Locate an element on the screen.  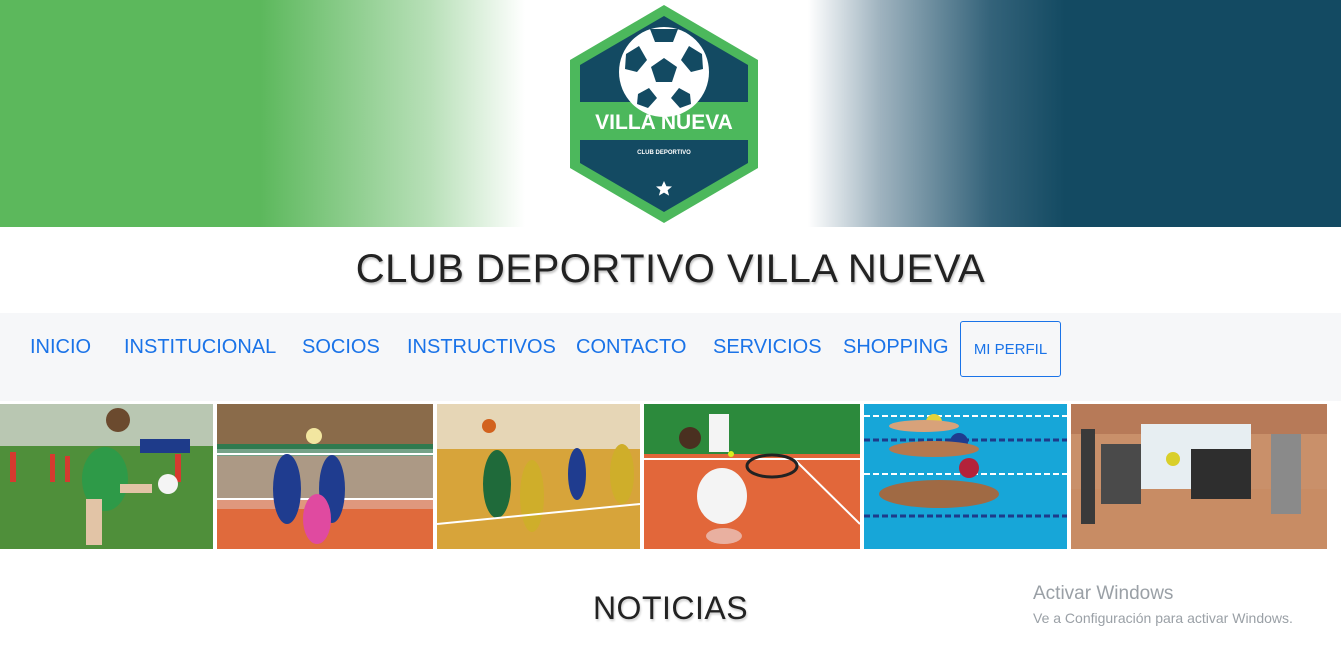
watermark-title: Activar Windows is located at coordinates (1103, 593).